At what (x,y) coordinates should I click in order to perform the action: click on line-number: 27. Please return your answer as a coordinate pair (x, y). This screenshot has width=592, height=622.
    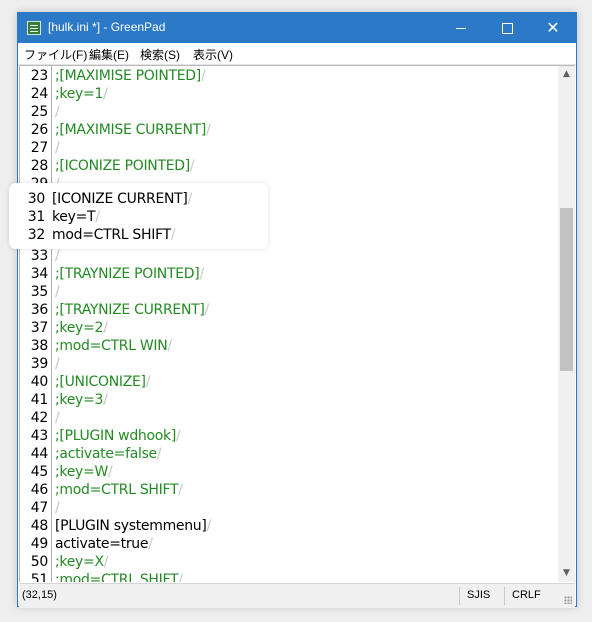
    Looking at the image, I should click on (39, 148).